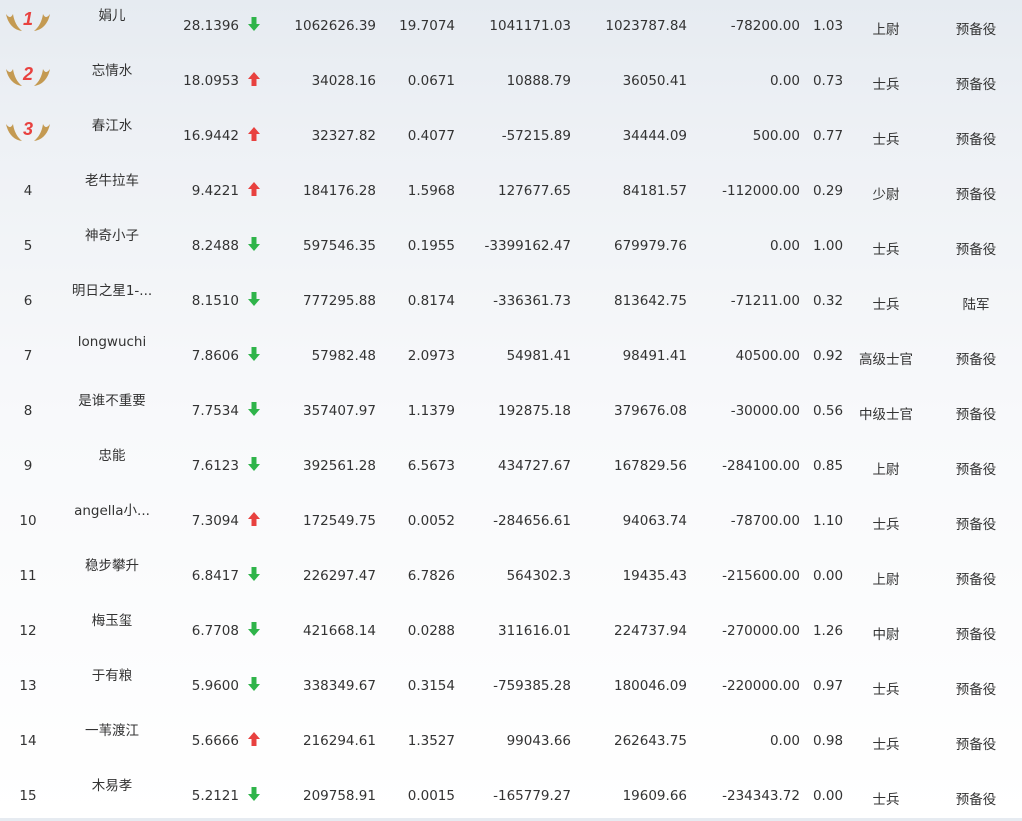  I want to click on value-col-4: 180046.09, so click(650, 686).